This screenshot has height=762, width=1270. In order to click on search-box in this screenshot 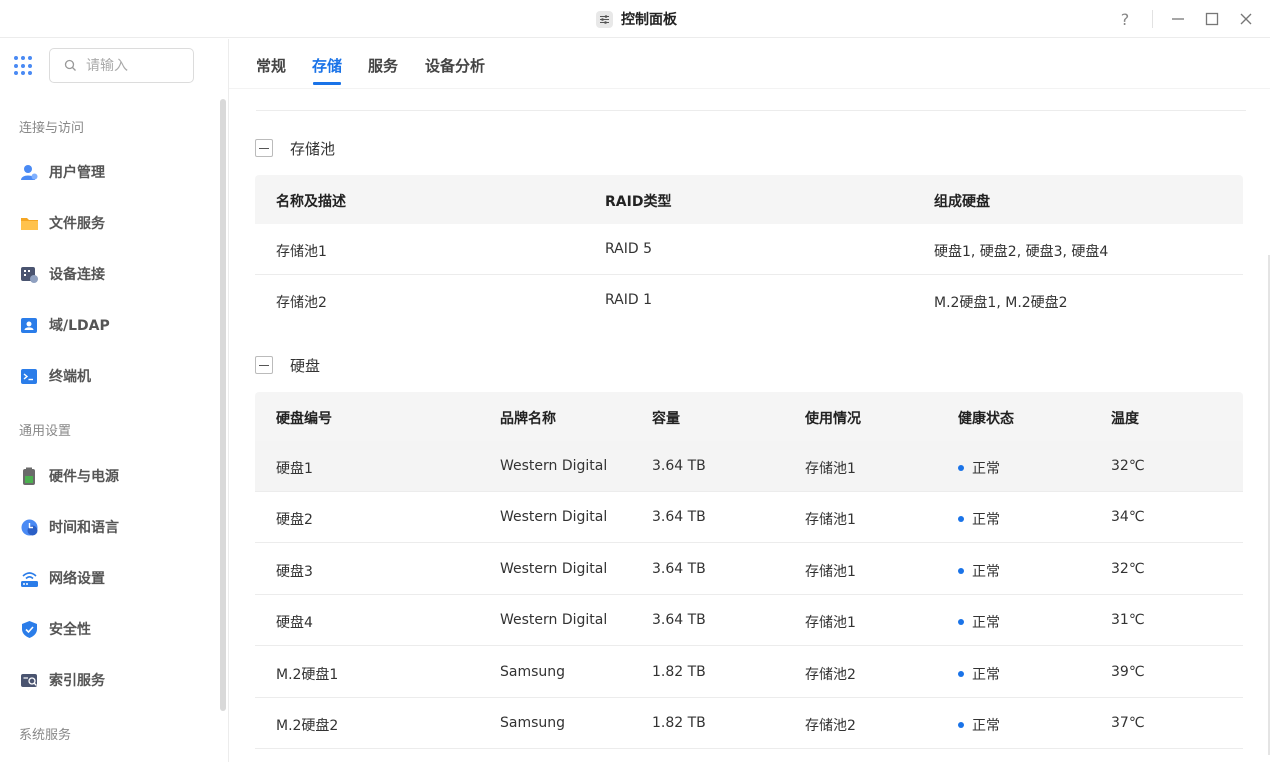, I will do `click(121, 65)`.